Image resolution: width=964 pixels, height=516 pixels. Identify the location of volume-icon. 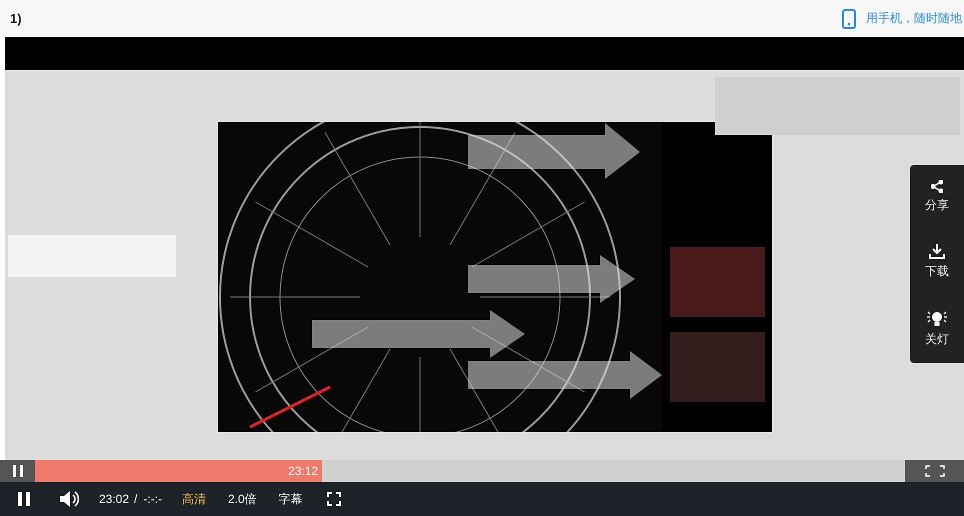
(69, 499).